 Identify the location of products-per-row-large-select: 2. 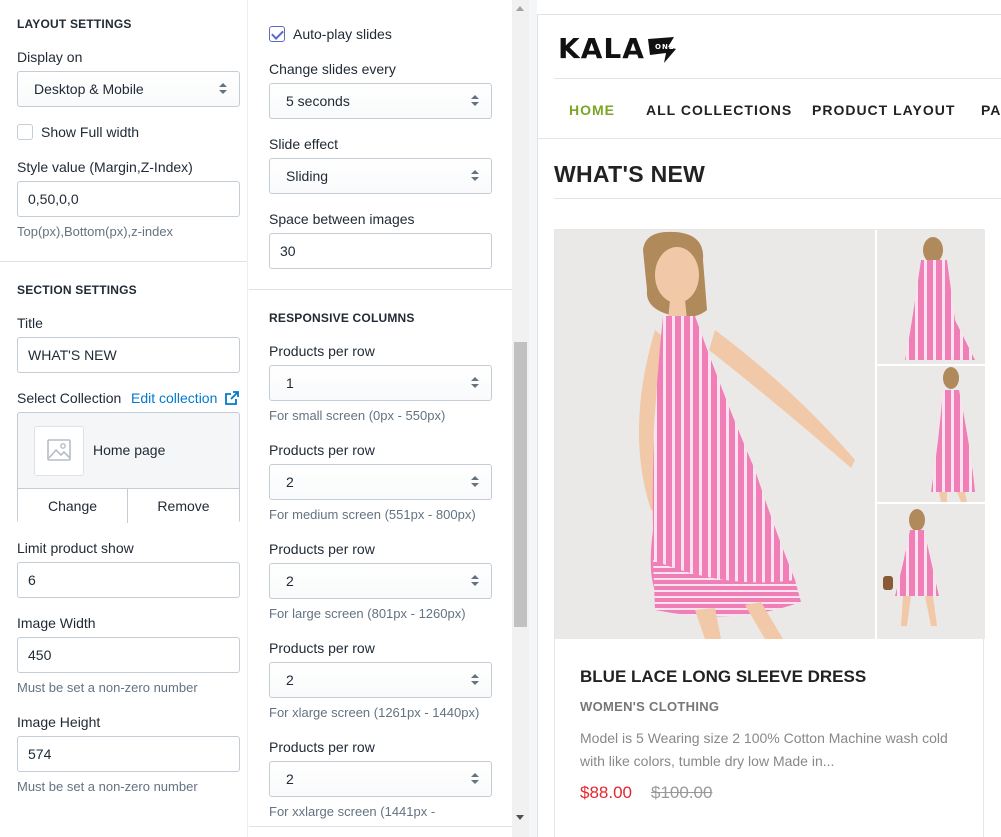
(380, 581).